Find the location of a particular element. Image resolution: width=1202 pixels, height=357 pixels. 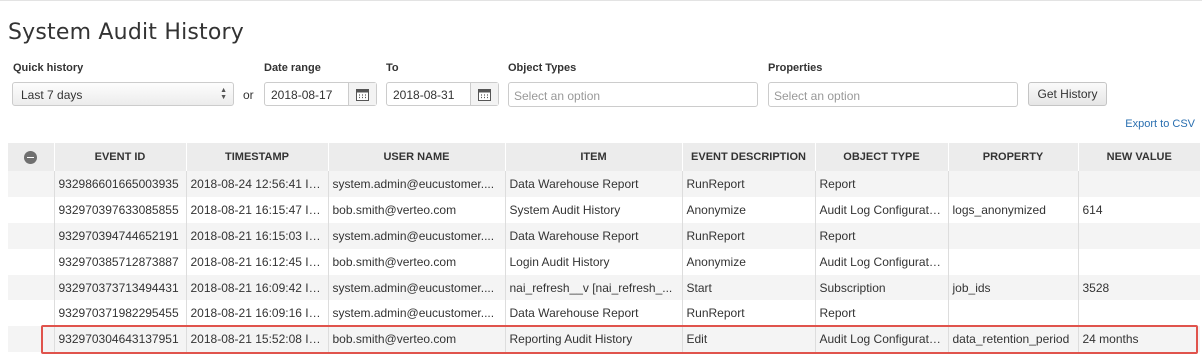

column-header-property: PROPERTY is located at coordinates (1013, 157).